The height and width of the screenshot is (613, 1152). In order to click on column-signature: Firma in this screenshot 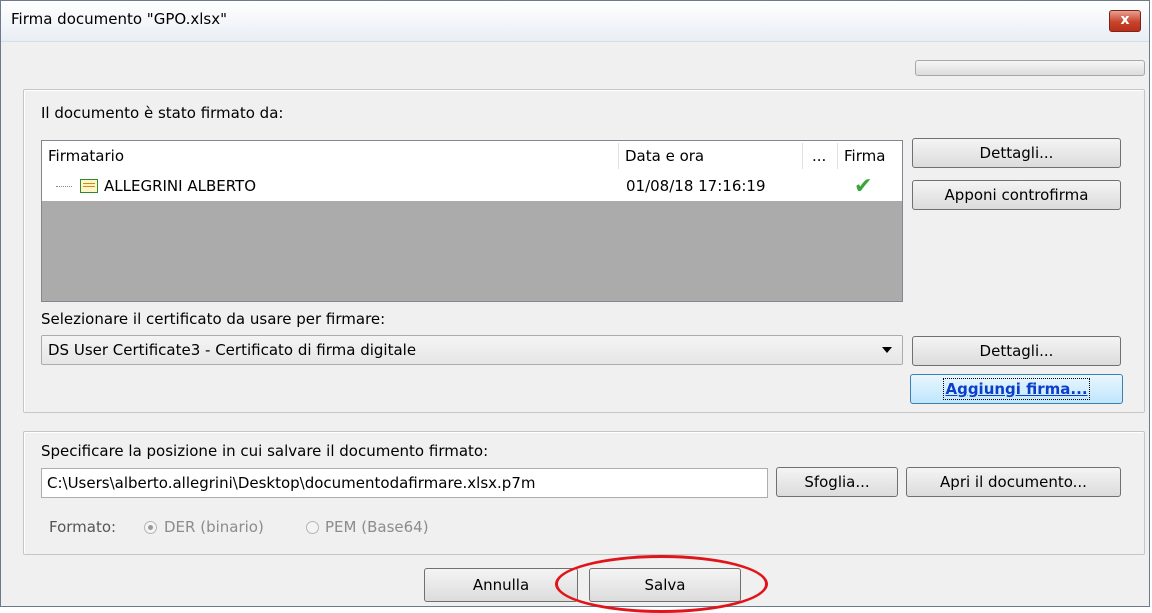, I will do `click(871, 156)`.